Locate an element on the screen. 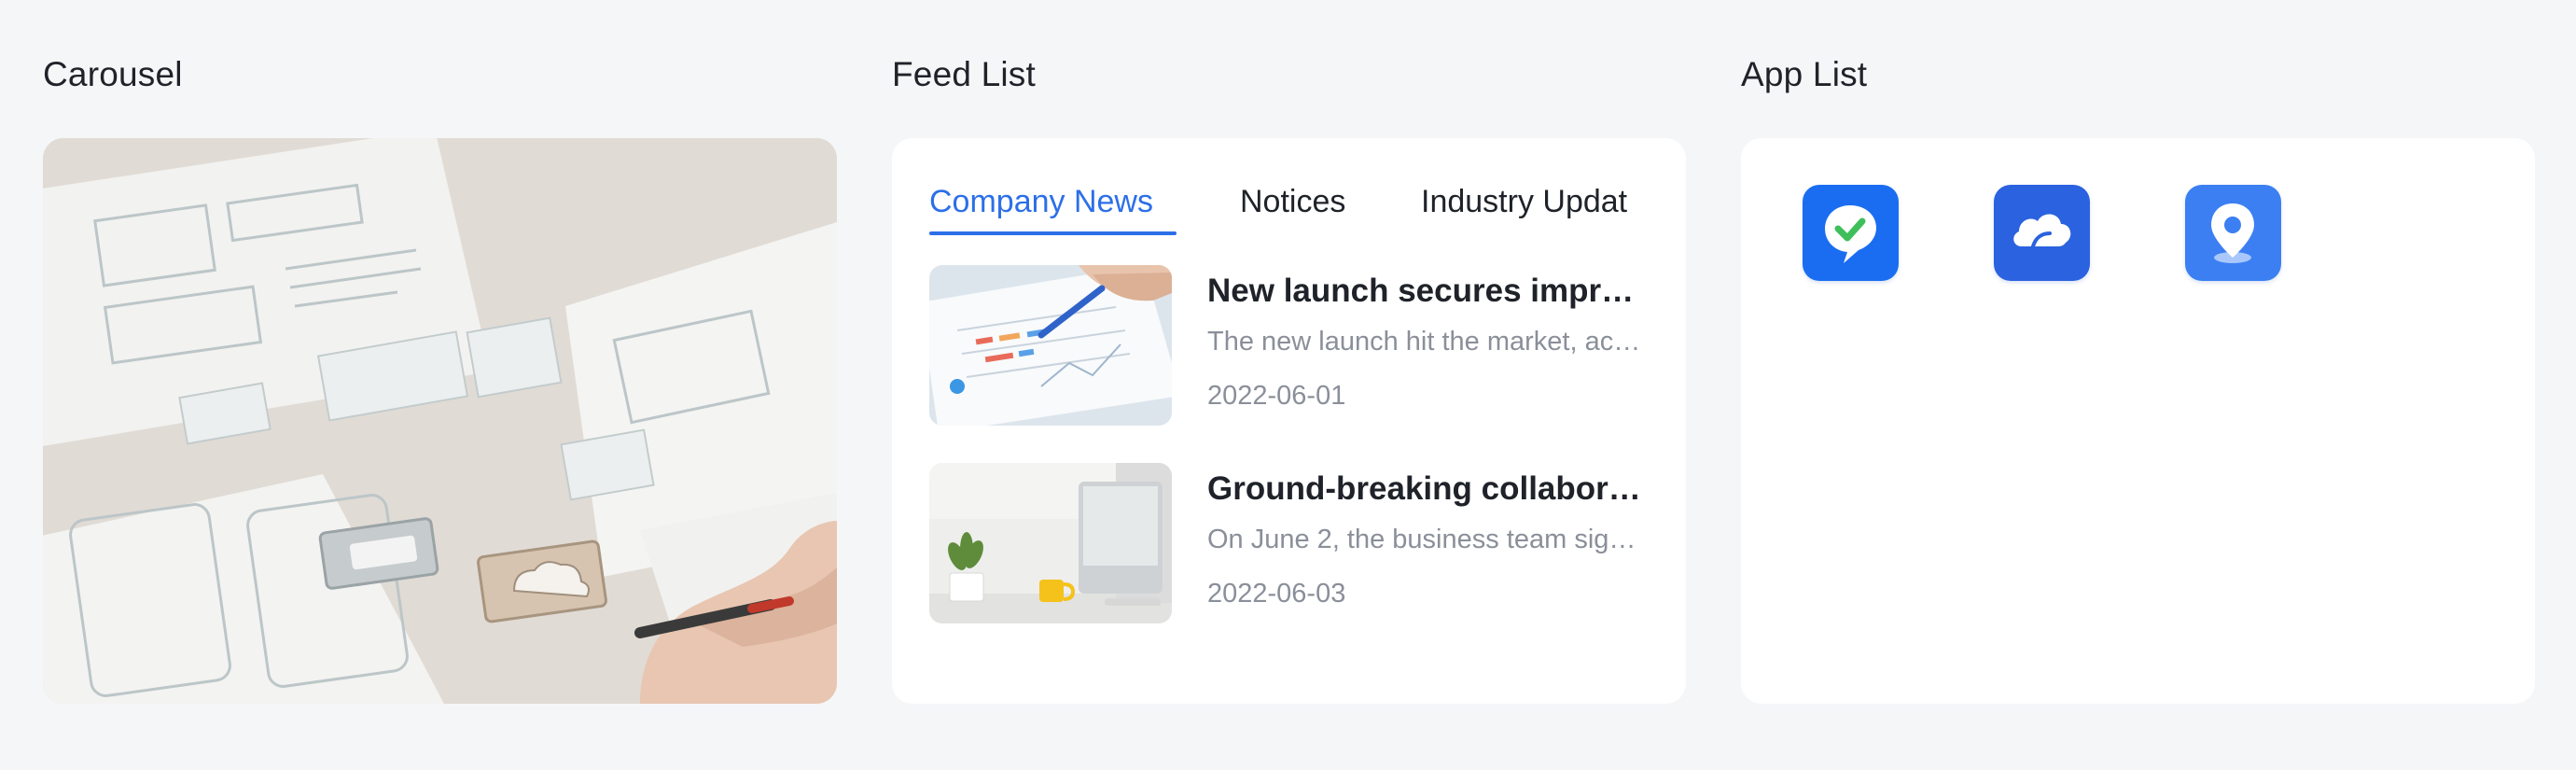 This screenshot has height=770, width=2576. tab-company-news: Company News is located at coordinates (1041, 202).